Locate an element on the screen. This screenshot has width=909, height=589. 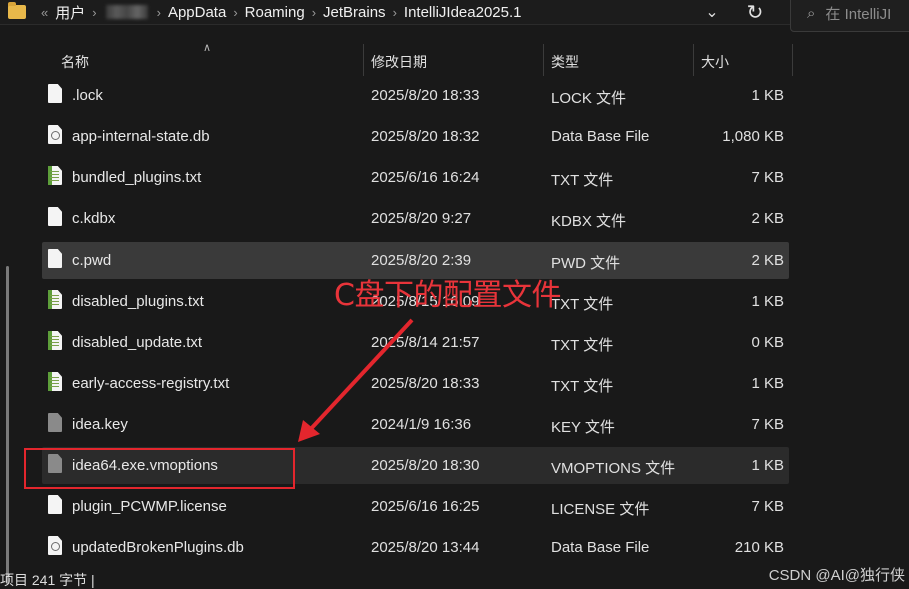
file-date: 2025/8/20 18:30 is located at coordinates (425, 465).